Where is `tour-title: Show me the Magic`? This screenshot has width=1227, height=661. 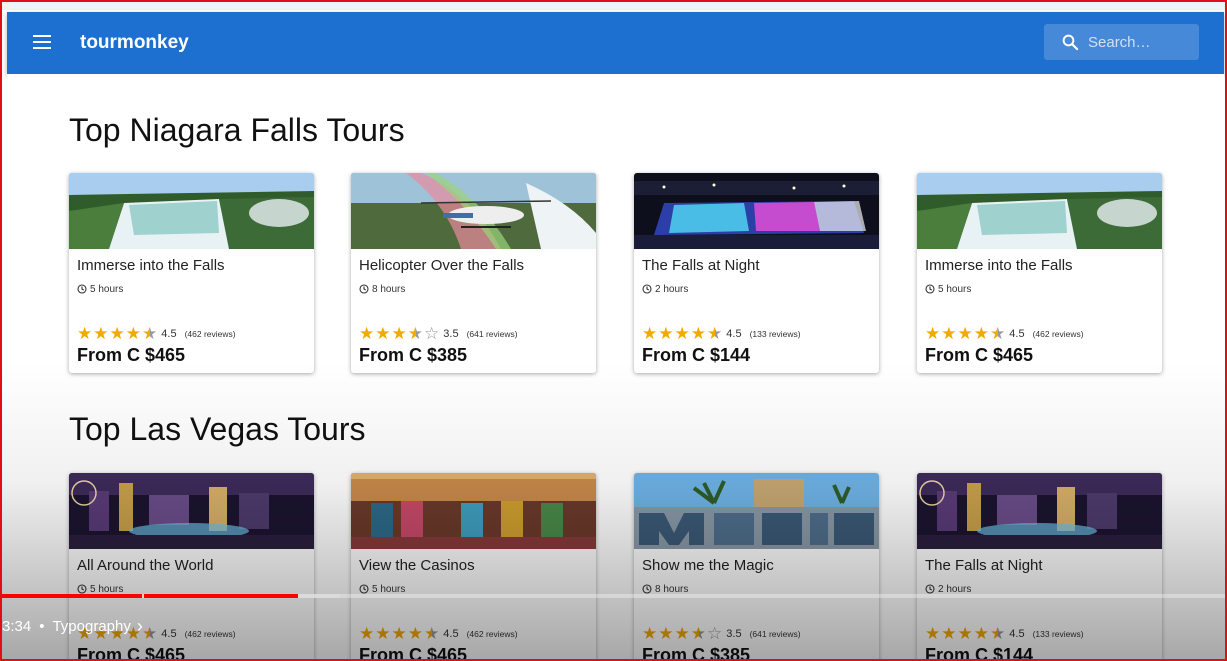
tour-title: Show me the Magic is located at coordinates (708, 565).